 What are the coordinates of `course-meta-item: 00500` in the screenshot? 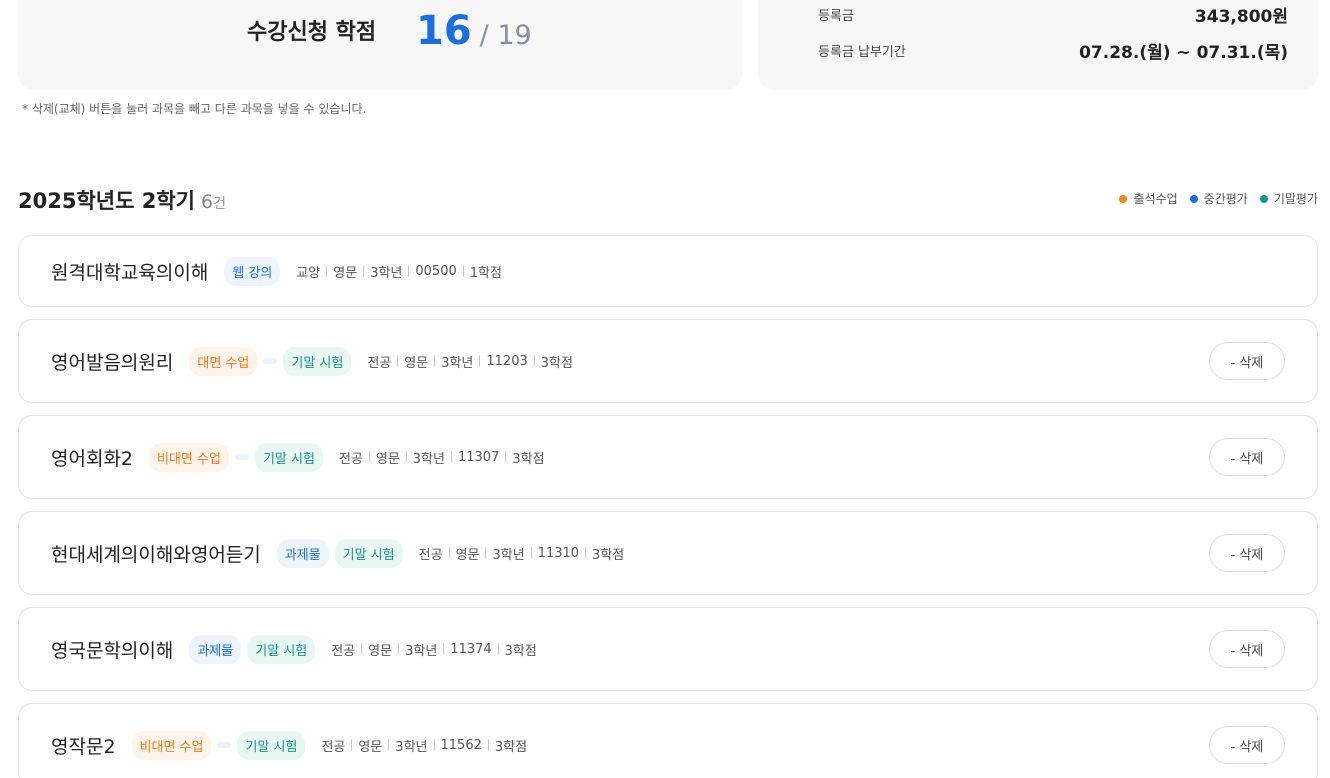 It's located at (436, 271).